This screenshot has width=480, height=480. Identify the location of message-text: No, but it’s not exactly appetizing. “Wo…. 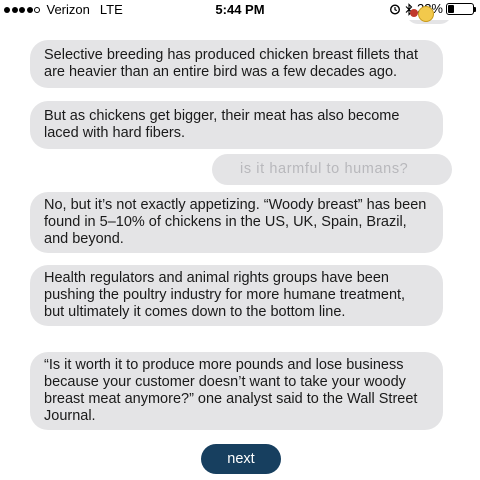
(235, 222).